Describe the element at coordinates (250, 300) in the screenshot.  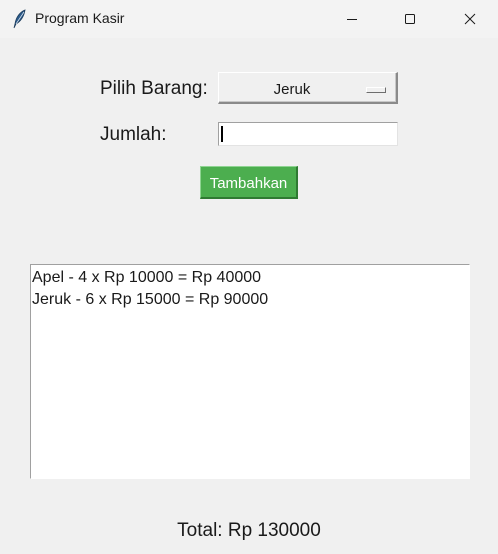
I see `list-item: Jeruk - 6 x Rp 15000 = Rp 90000` at that location.